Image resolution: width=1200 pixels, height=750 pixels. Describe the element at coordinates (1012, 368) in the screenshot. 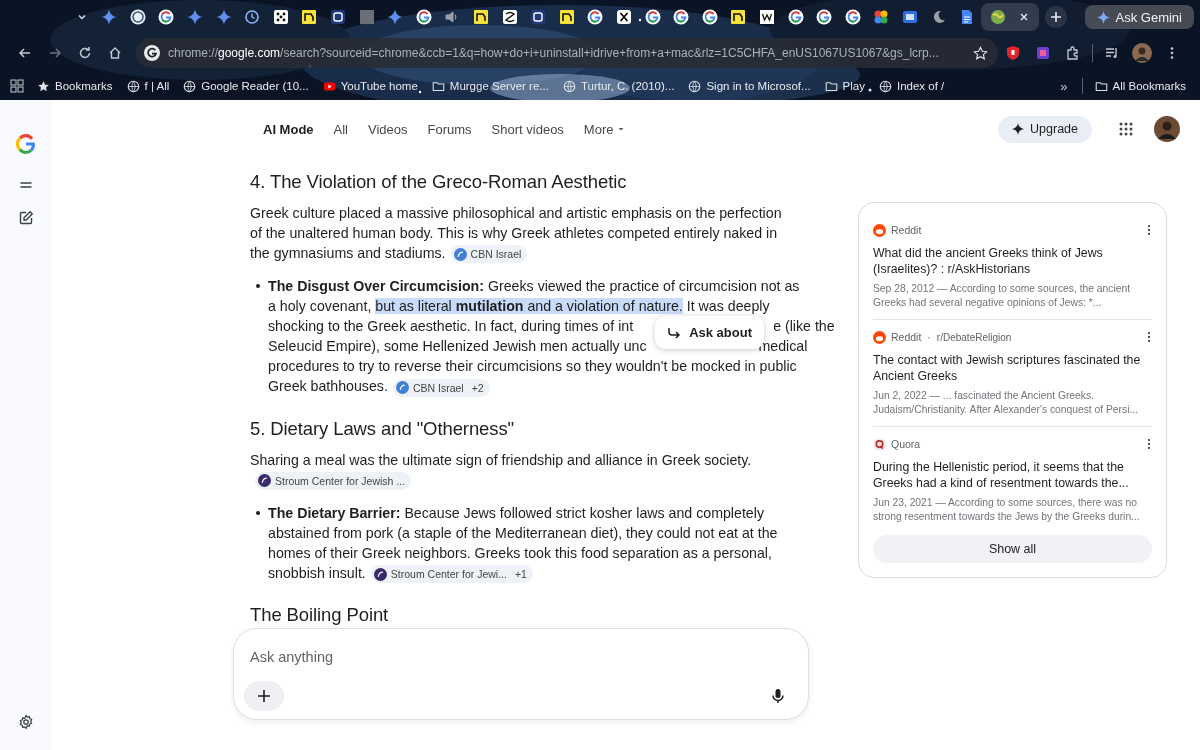

I see `source-title-link: The contact with Jewish scriptures fascinated the Ancient Greeks` at that location.